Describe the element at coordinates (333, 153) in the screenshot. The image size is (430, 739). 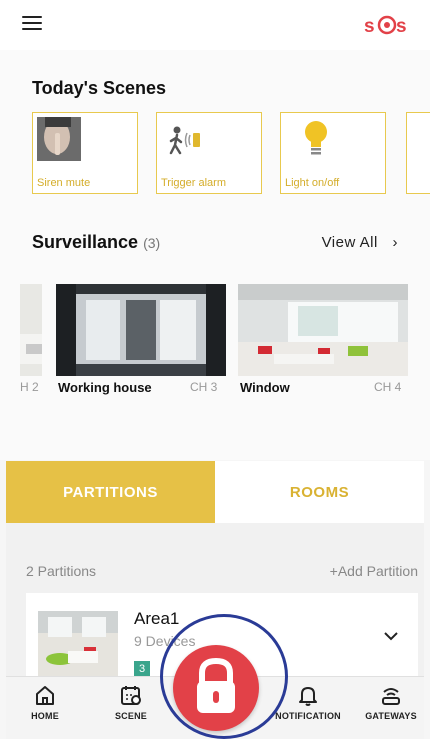
I see `scene-card-light-on-off: Light on/off` at that location.